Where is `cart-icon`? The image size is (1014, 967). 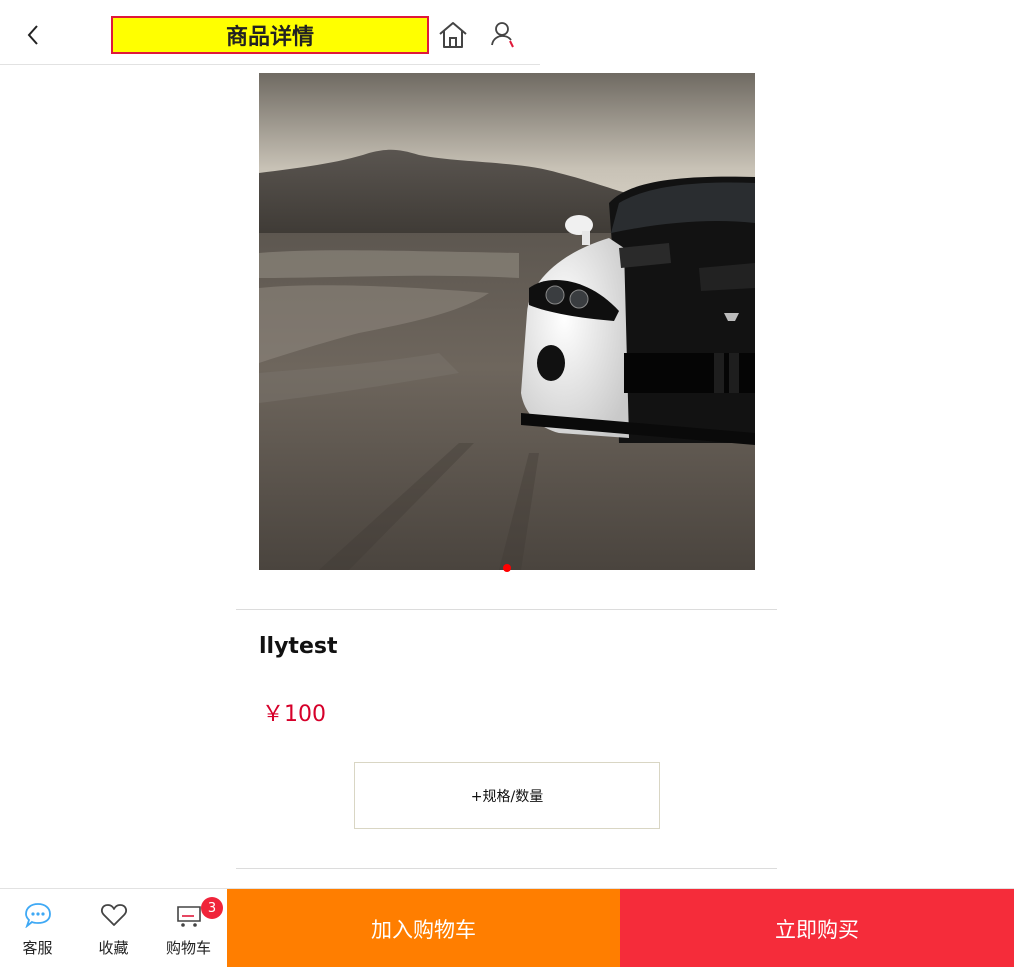 cart-icon is located at coordinates (189, 915).